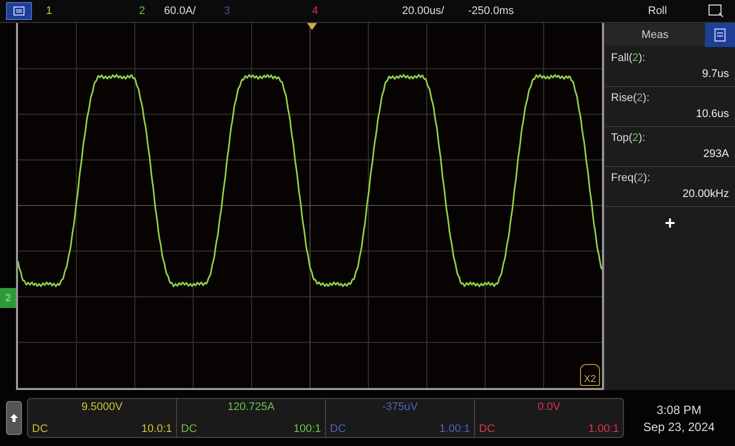 The width and height of the screenshot is (735, 446). What do you see at coordinates (679, 409) in the screenshot?
I see `clock-time: 3:08 PM` at bounding box center [679, 409].